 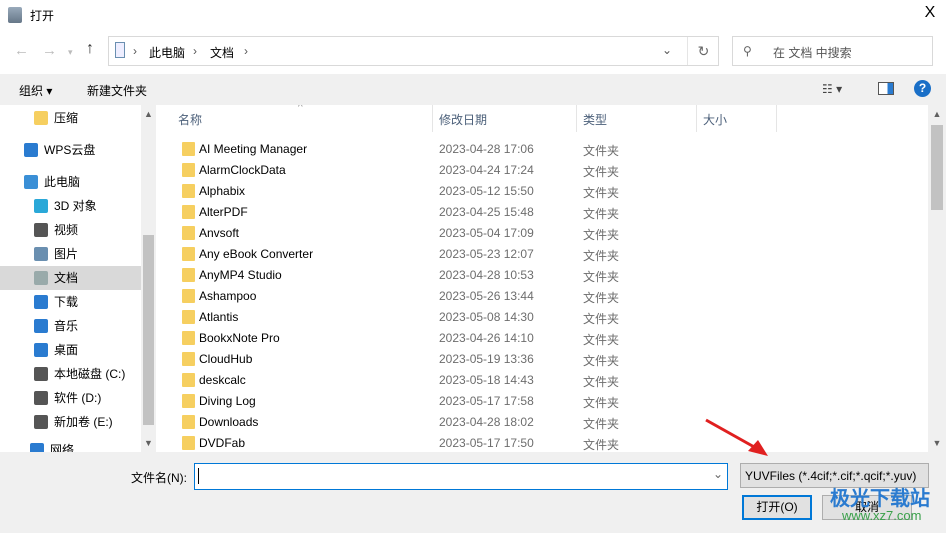 I want to click on desktop-icon, so click(x=41, y=350).